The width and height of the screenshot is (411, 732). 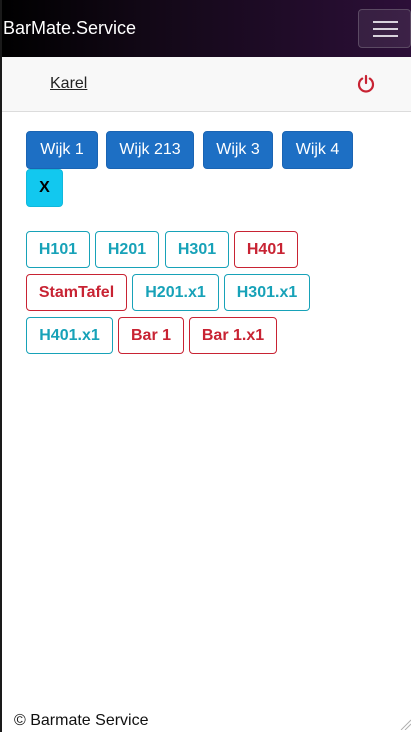 I want to click on table-button-h201: H201, so click(x=127, y=249).